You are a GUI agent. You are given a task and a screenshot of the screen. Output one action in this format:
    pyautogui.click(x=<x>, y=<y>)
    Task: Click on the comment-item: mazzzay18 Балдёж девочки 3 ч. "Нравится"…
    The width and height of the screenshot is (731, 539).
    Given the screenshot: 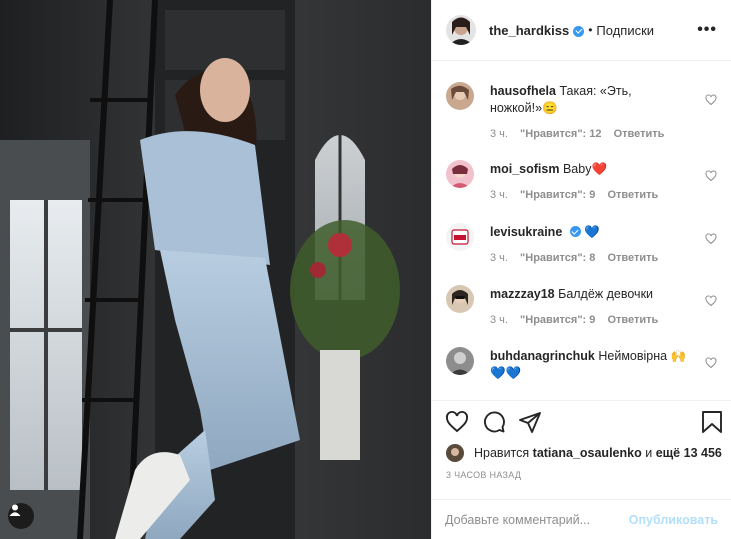 What is the action you would take?
    pyautogui.click(x=581, y=310)
    